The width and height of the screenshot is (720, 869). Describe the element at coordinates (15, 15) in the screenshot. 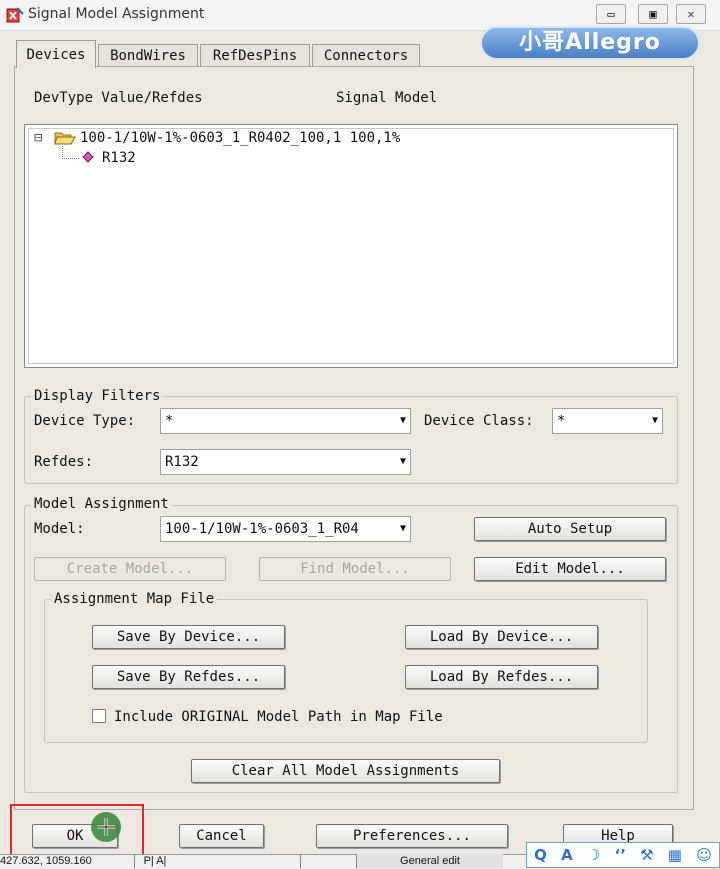

I see `app-icon` at that location.